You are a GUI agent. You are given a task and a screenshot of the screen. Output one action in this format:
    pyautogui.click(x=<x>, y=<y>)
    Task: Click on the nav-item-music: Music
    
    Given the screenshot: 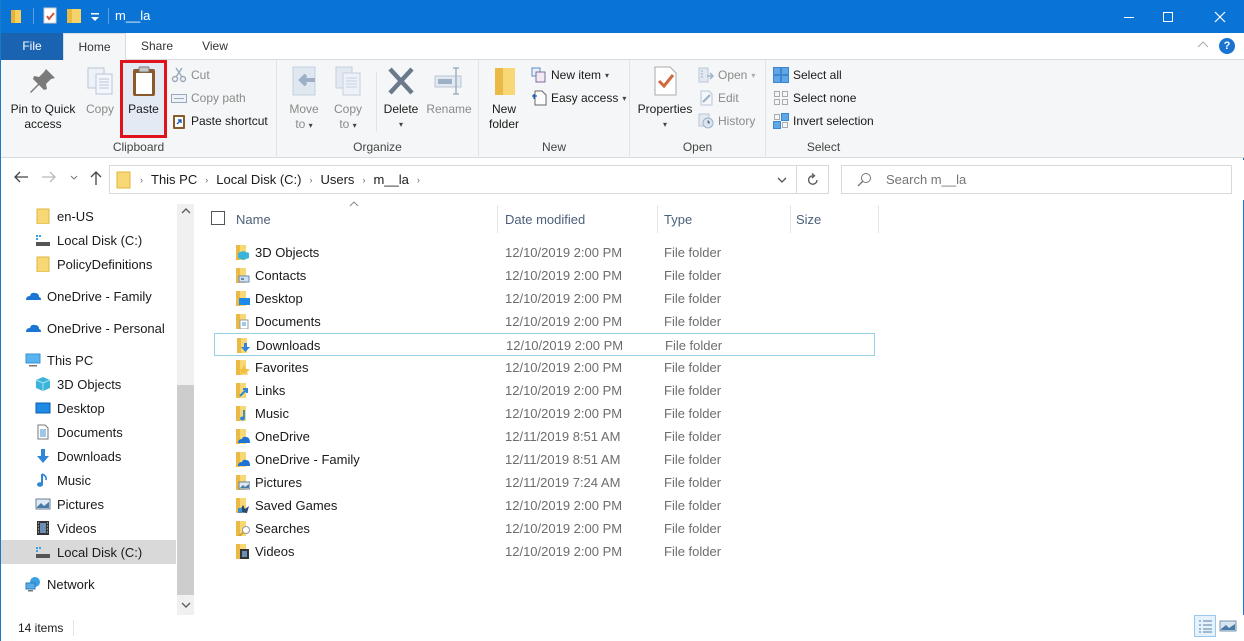 What is the action you would take?
    pyautogui.click(x=63, y=480)
    